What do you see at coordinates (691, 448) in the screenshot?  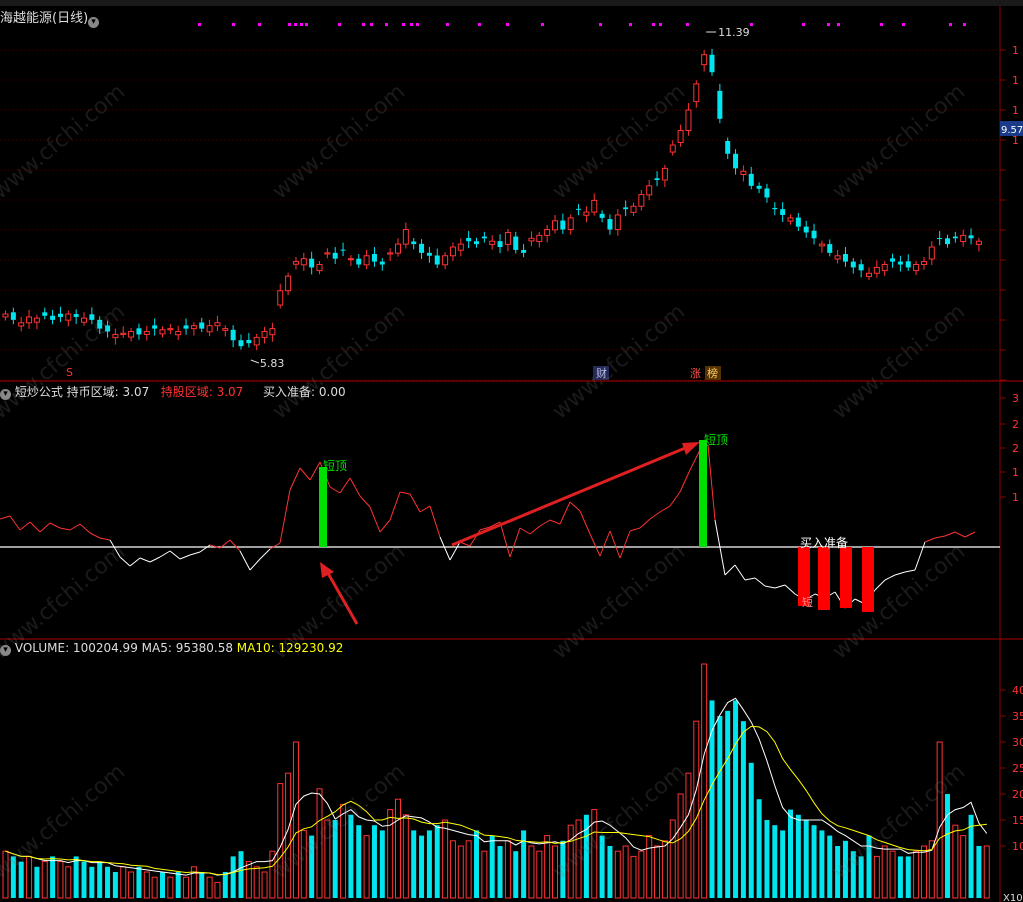 I see `arrow-head-icon` at bounding box center [691, 448].